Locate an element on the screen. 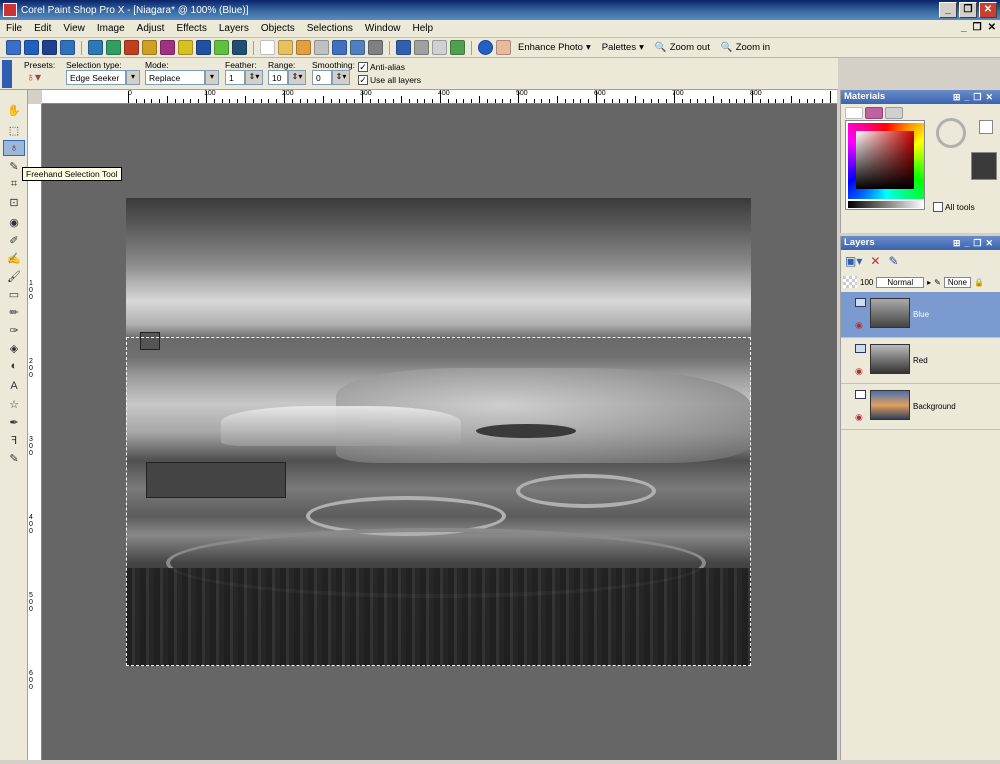  save-icon is located at coordinates (339, 47).